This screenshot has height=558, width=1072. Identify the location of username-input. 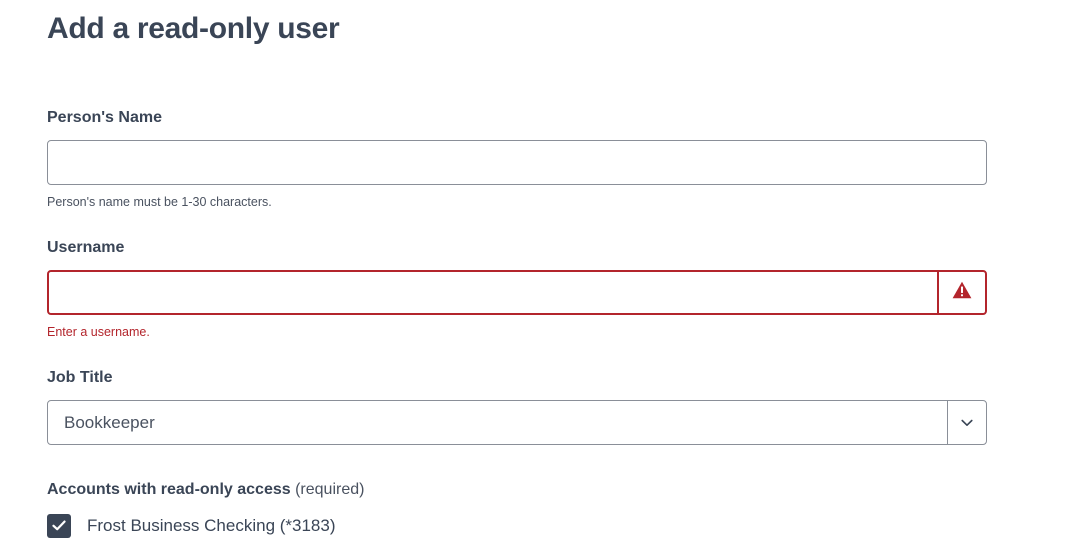
(493, 292).